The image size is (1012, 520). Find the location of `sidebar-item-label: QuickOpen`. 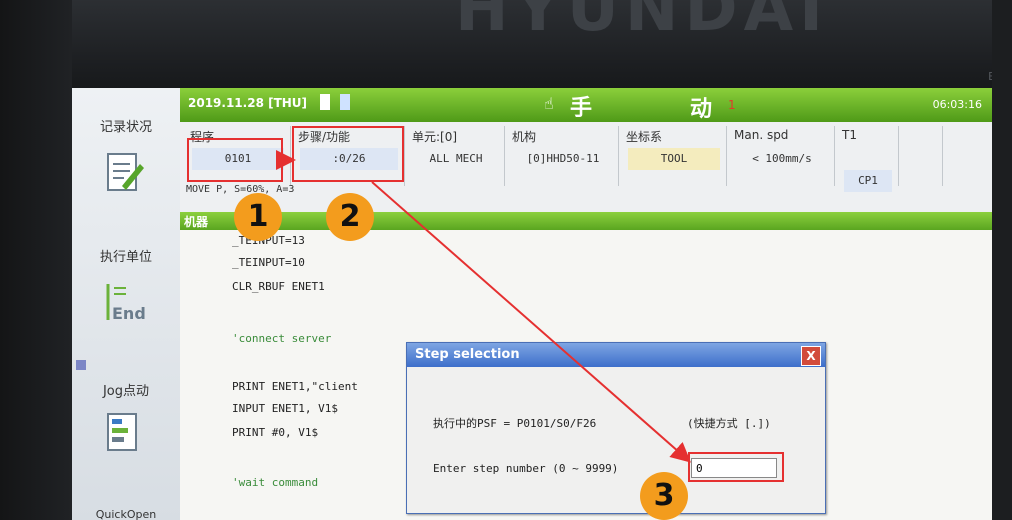

sidebar-item-label: QuickOpen is located at coordinates (126, 514).